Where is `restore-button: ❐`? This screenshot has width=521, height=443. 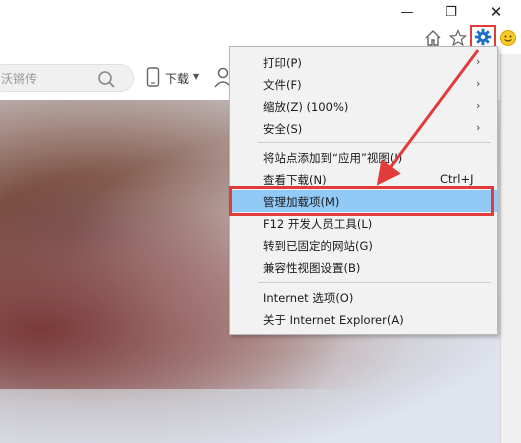
restore-button: ❐ is located at coordinates (451, 12).